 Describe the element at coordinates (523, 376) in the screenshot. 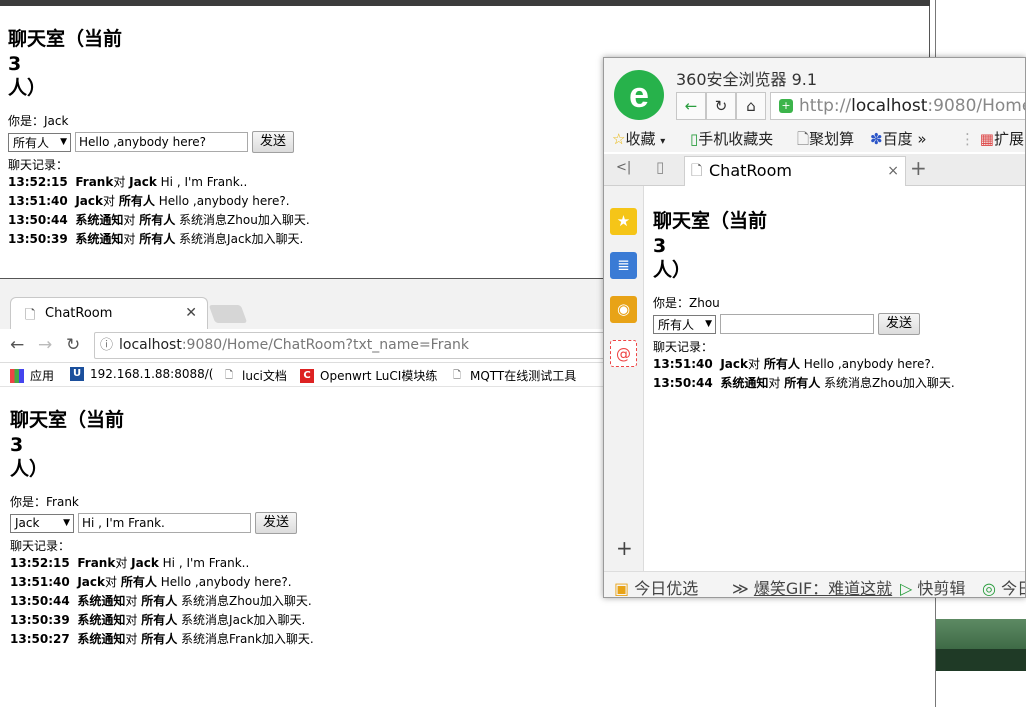

I see `bookmark-label: MQTT在线测试工具` at that location.